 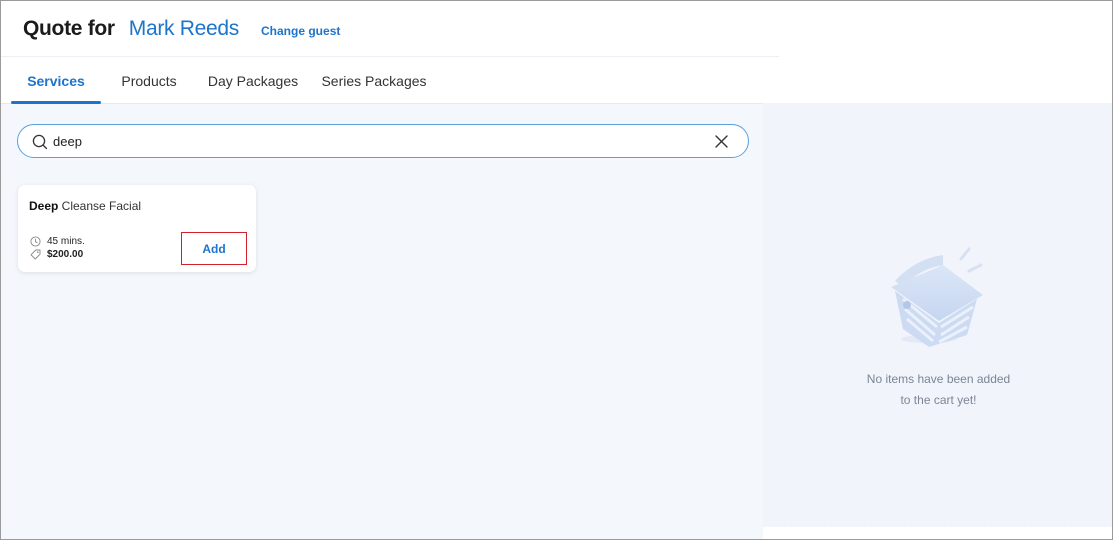 I want to click on service-price: $200.00, so click(x=56, y=254).